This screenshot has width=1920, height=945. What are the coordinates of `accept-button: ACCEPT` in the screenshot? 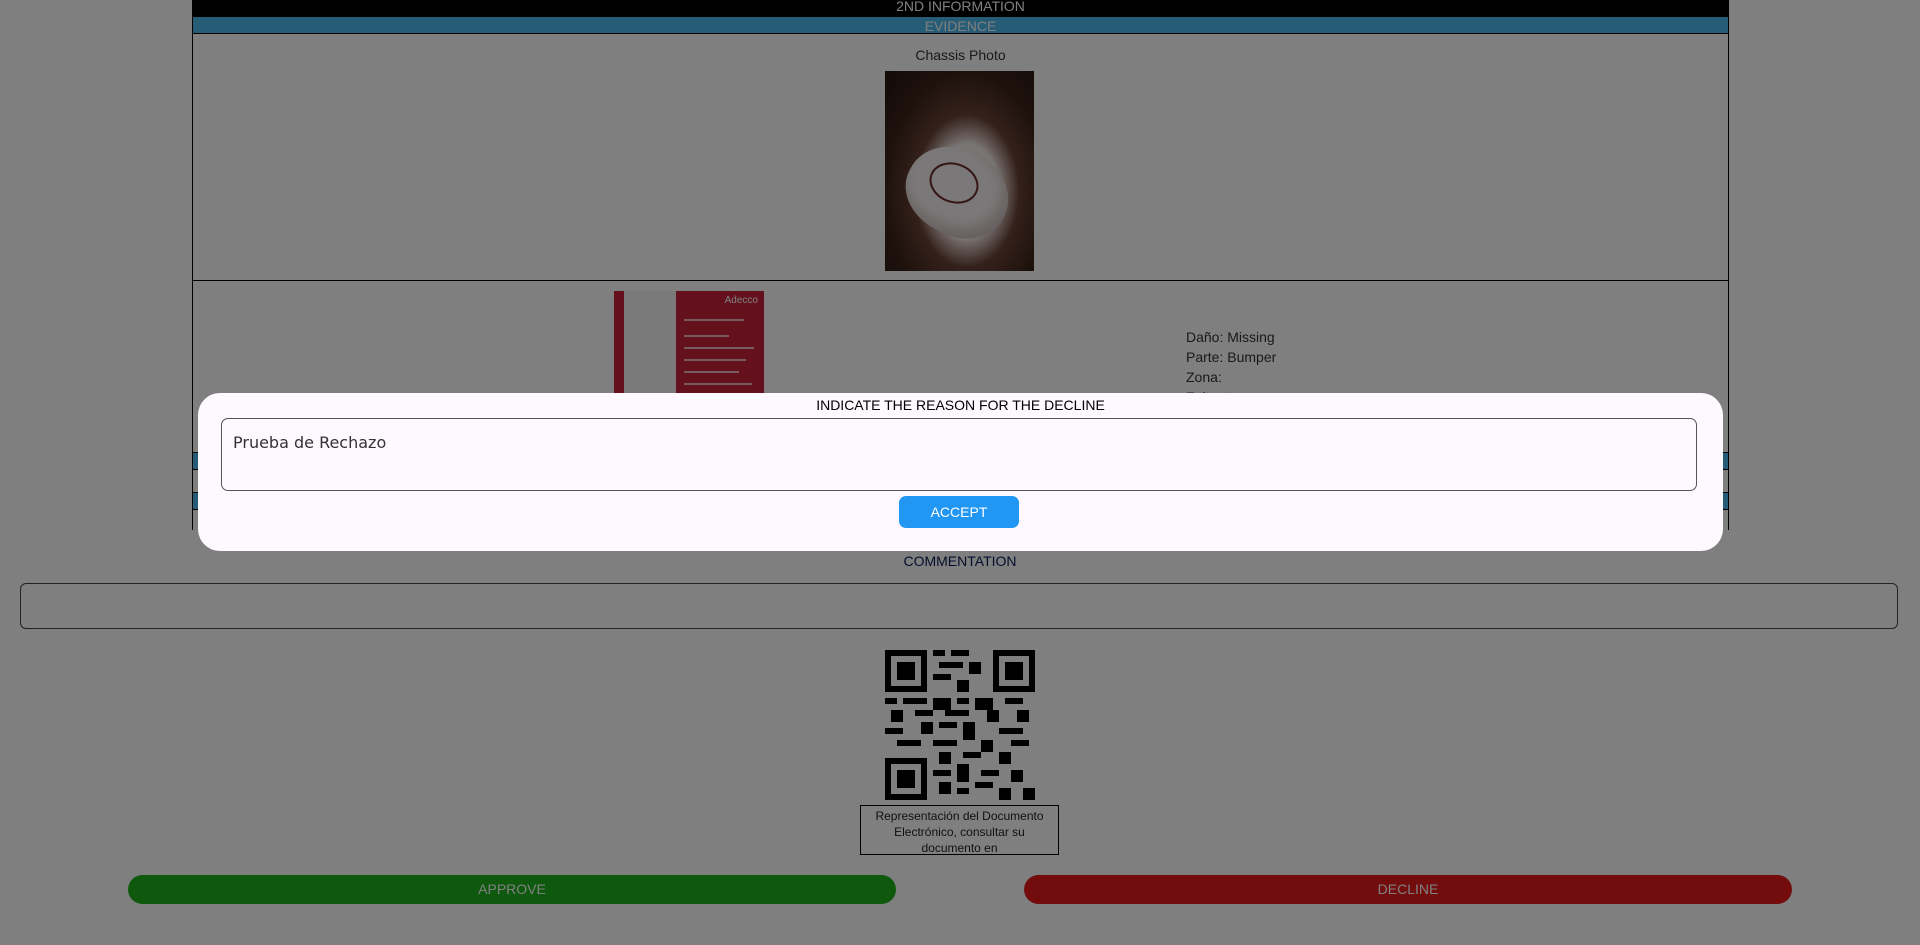 It's located at (959, 512).